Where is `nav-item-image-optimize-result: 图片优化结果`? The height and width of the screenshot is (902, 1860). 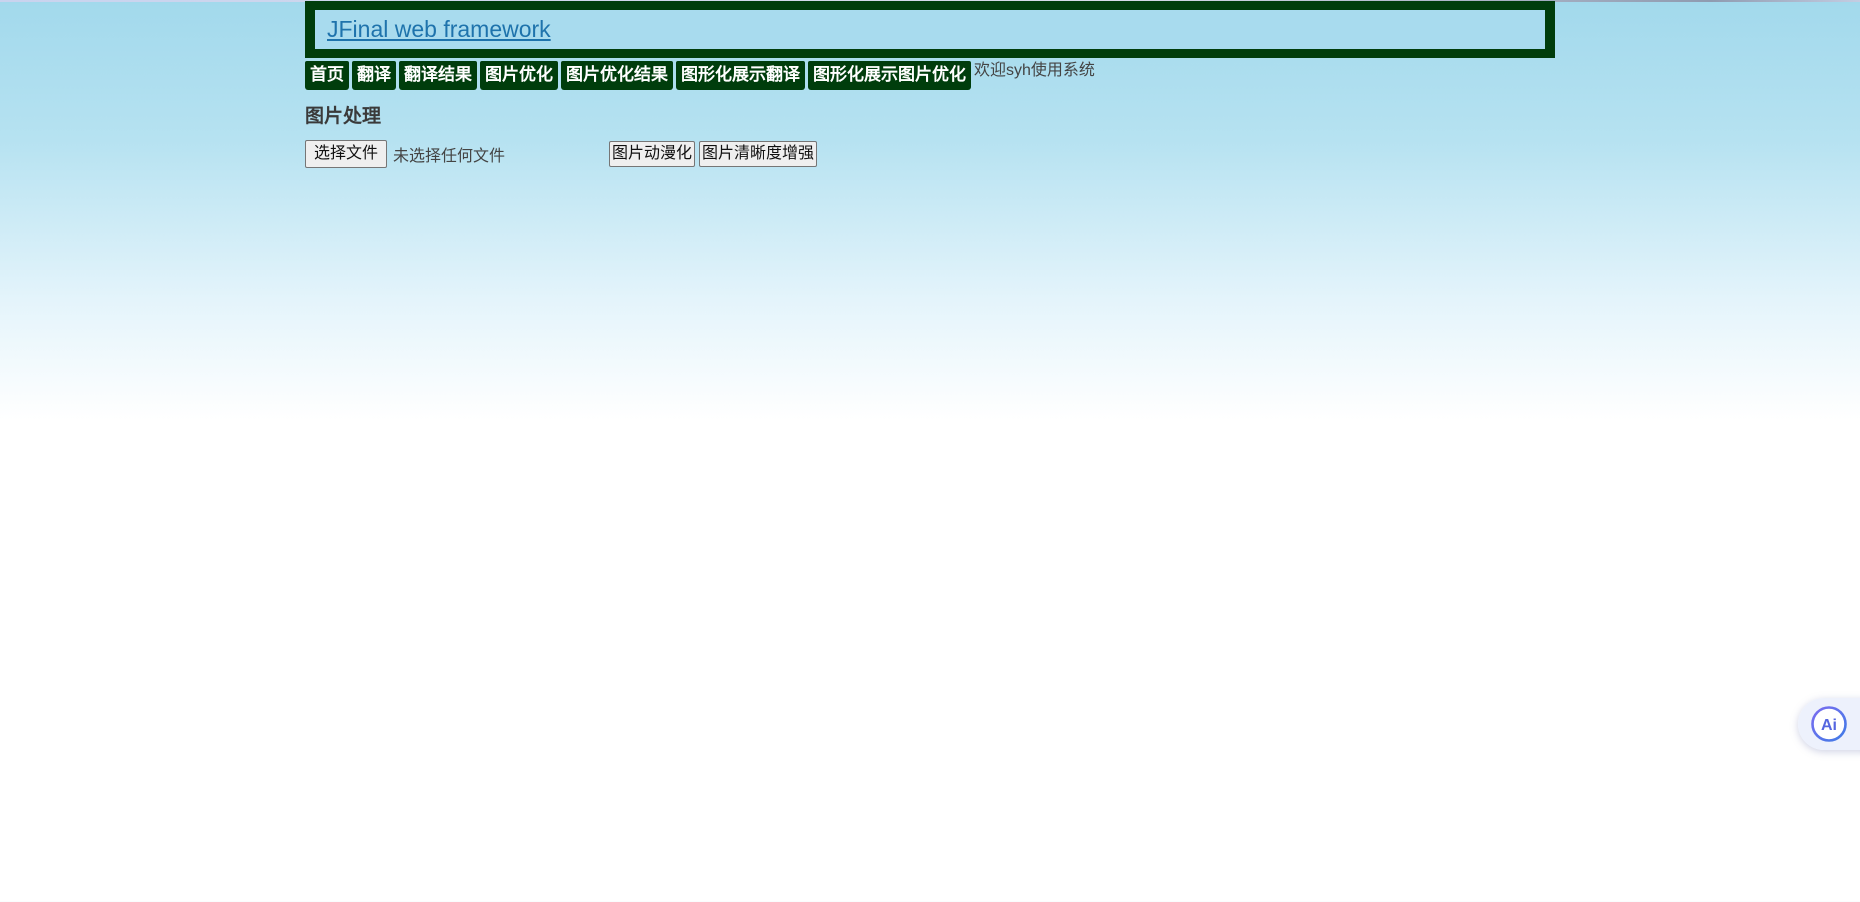
nav-item-image-optimize-result: 图片优化结果 is located at coordinates (617, 75).